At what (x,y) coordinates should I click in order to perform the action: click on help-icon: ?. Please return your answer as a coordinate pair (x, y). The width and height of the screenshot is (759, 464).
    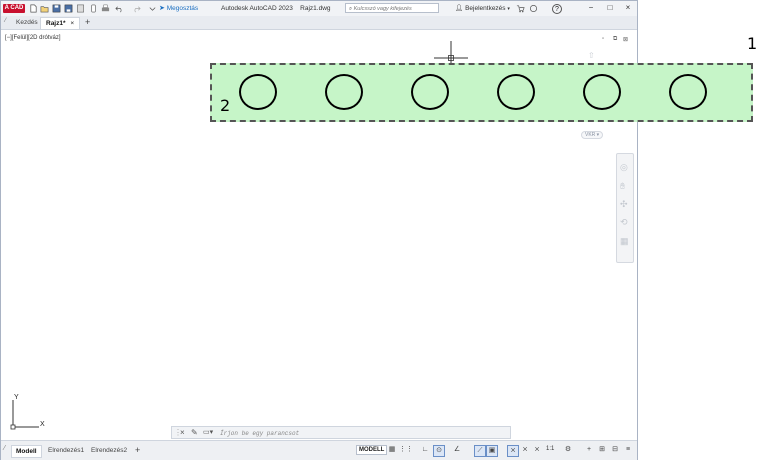
    Looking at the image, I should click on (557, 9).